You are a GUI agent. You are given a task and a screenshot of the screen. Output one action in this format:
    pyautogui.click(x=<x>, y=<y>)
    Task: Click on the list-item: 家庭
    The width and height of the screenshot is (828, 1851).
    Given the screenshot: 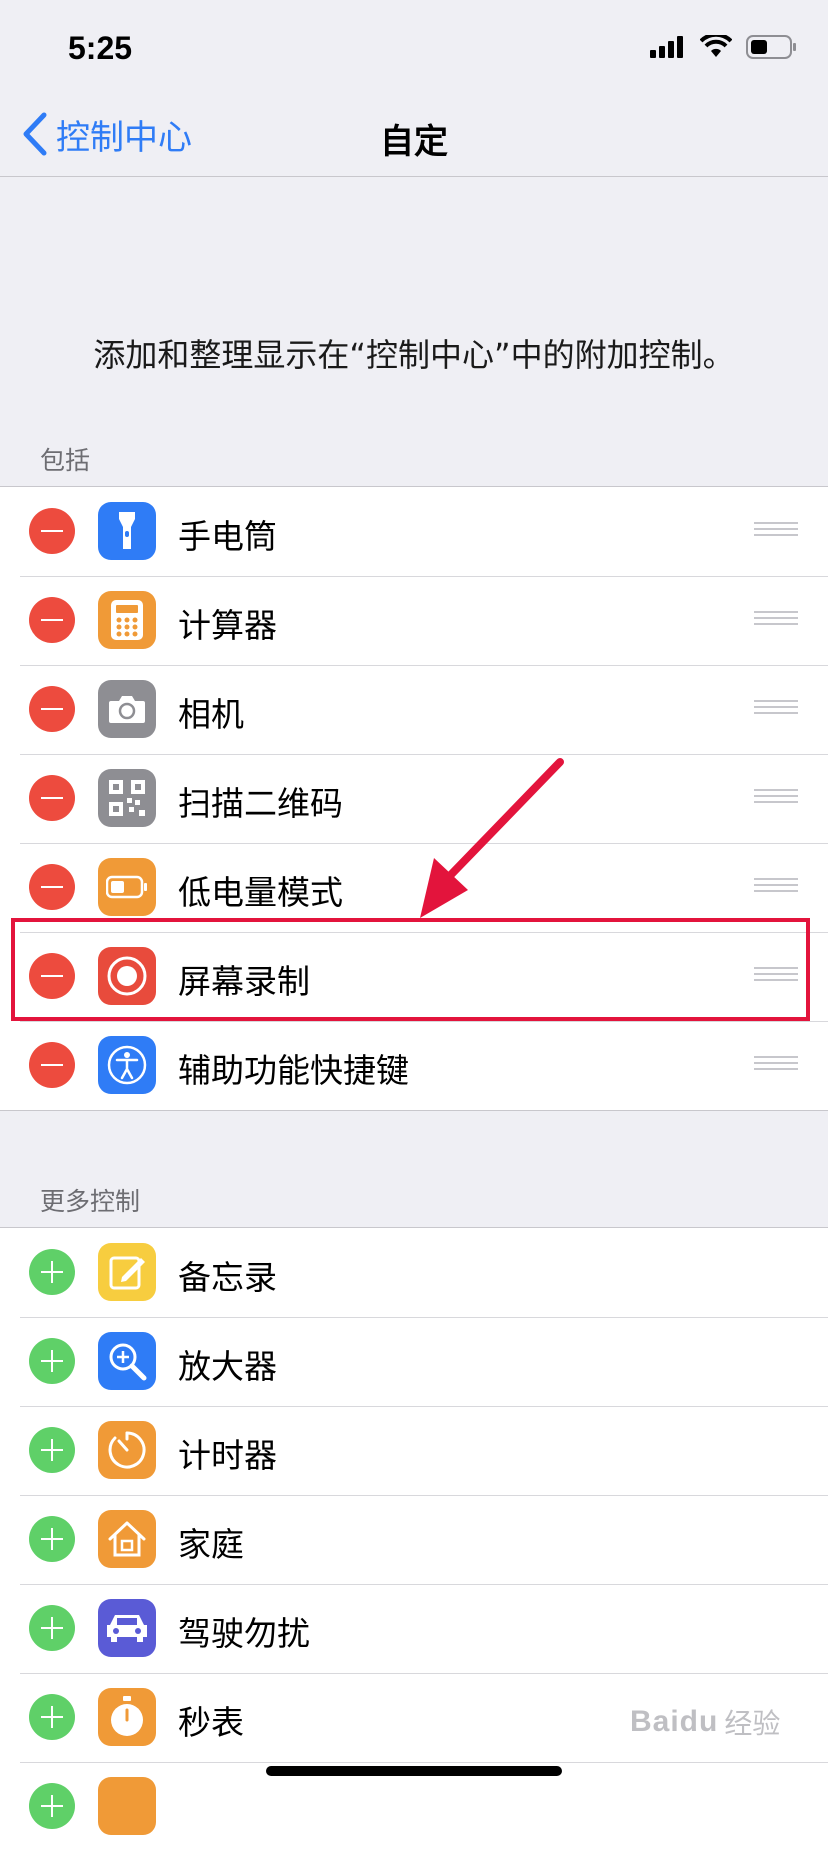 What is the action you would take?
    pyautogui.click(x=414, y=1539)
    